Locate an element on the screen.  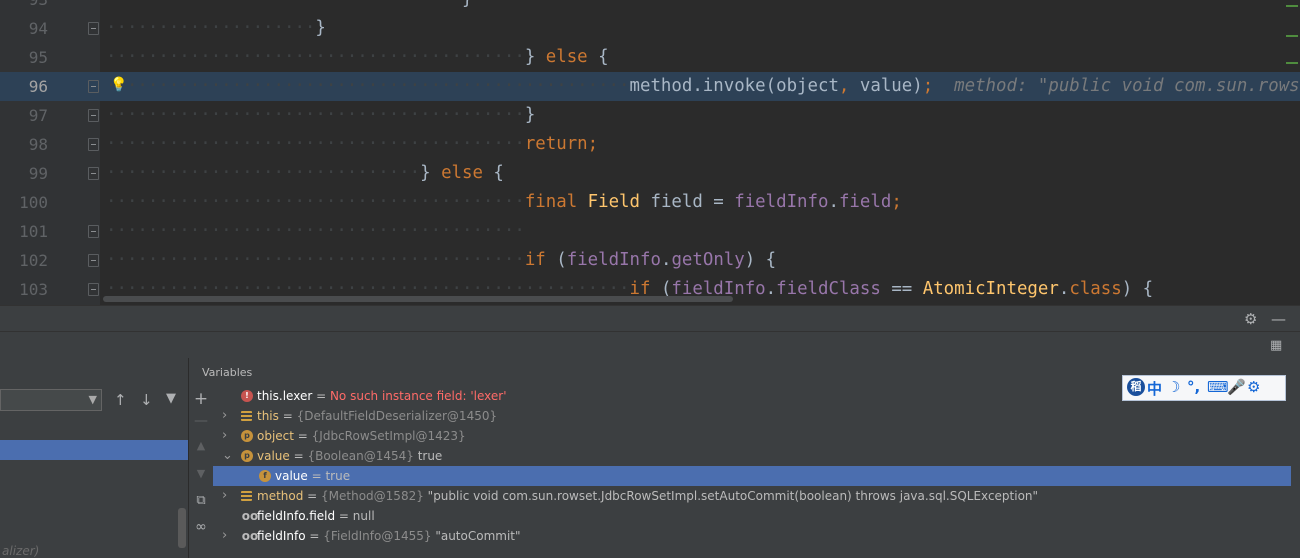
line-number: 98 is located at coordinates (24, 144).